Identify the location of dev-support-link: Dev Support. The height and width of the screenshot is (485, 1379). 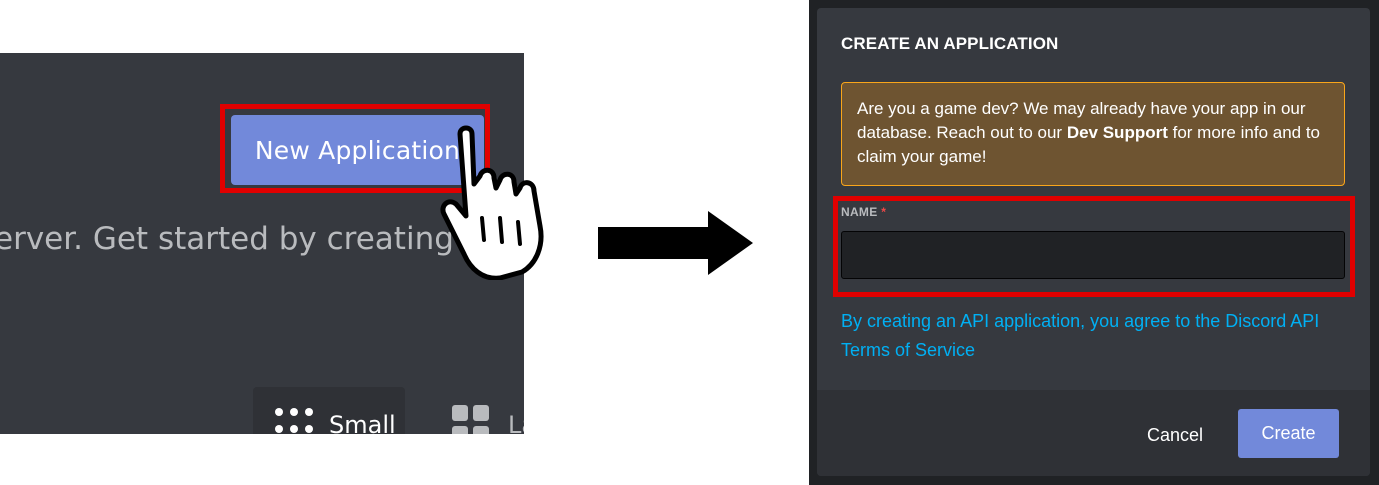
(1117, 132).